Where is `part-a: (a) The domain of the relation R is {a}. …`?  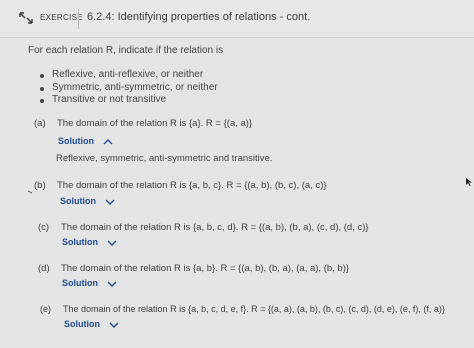
part-a: (a) The domain of the relation R is {a}. … is located at coordinates (143, 123).